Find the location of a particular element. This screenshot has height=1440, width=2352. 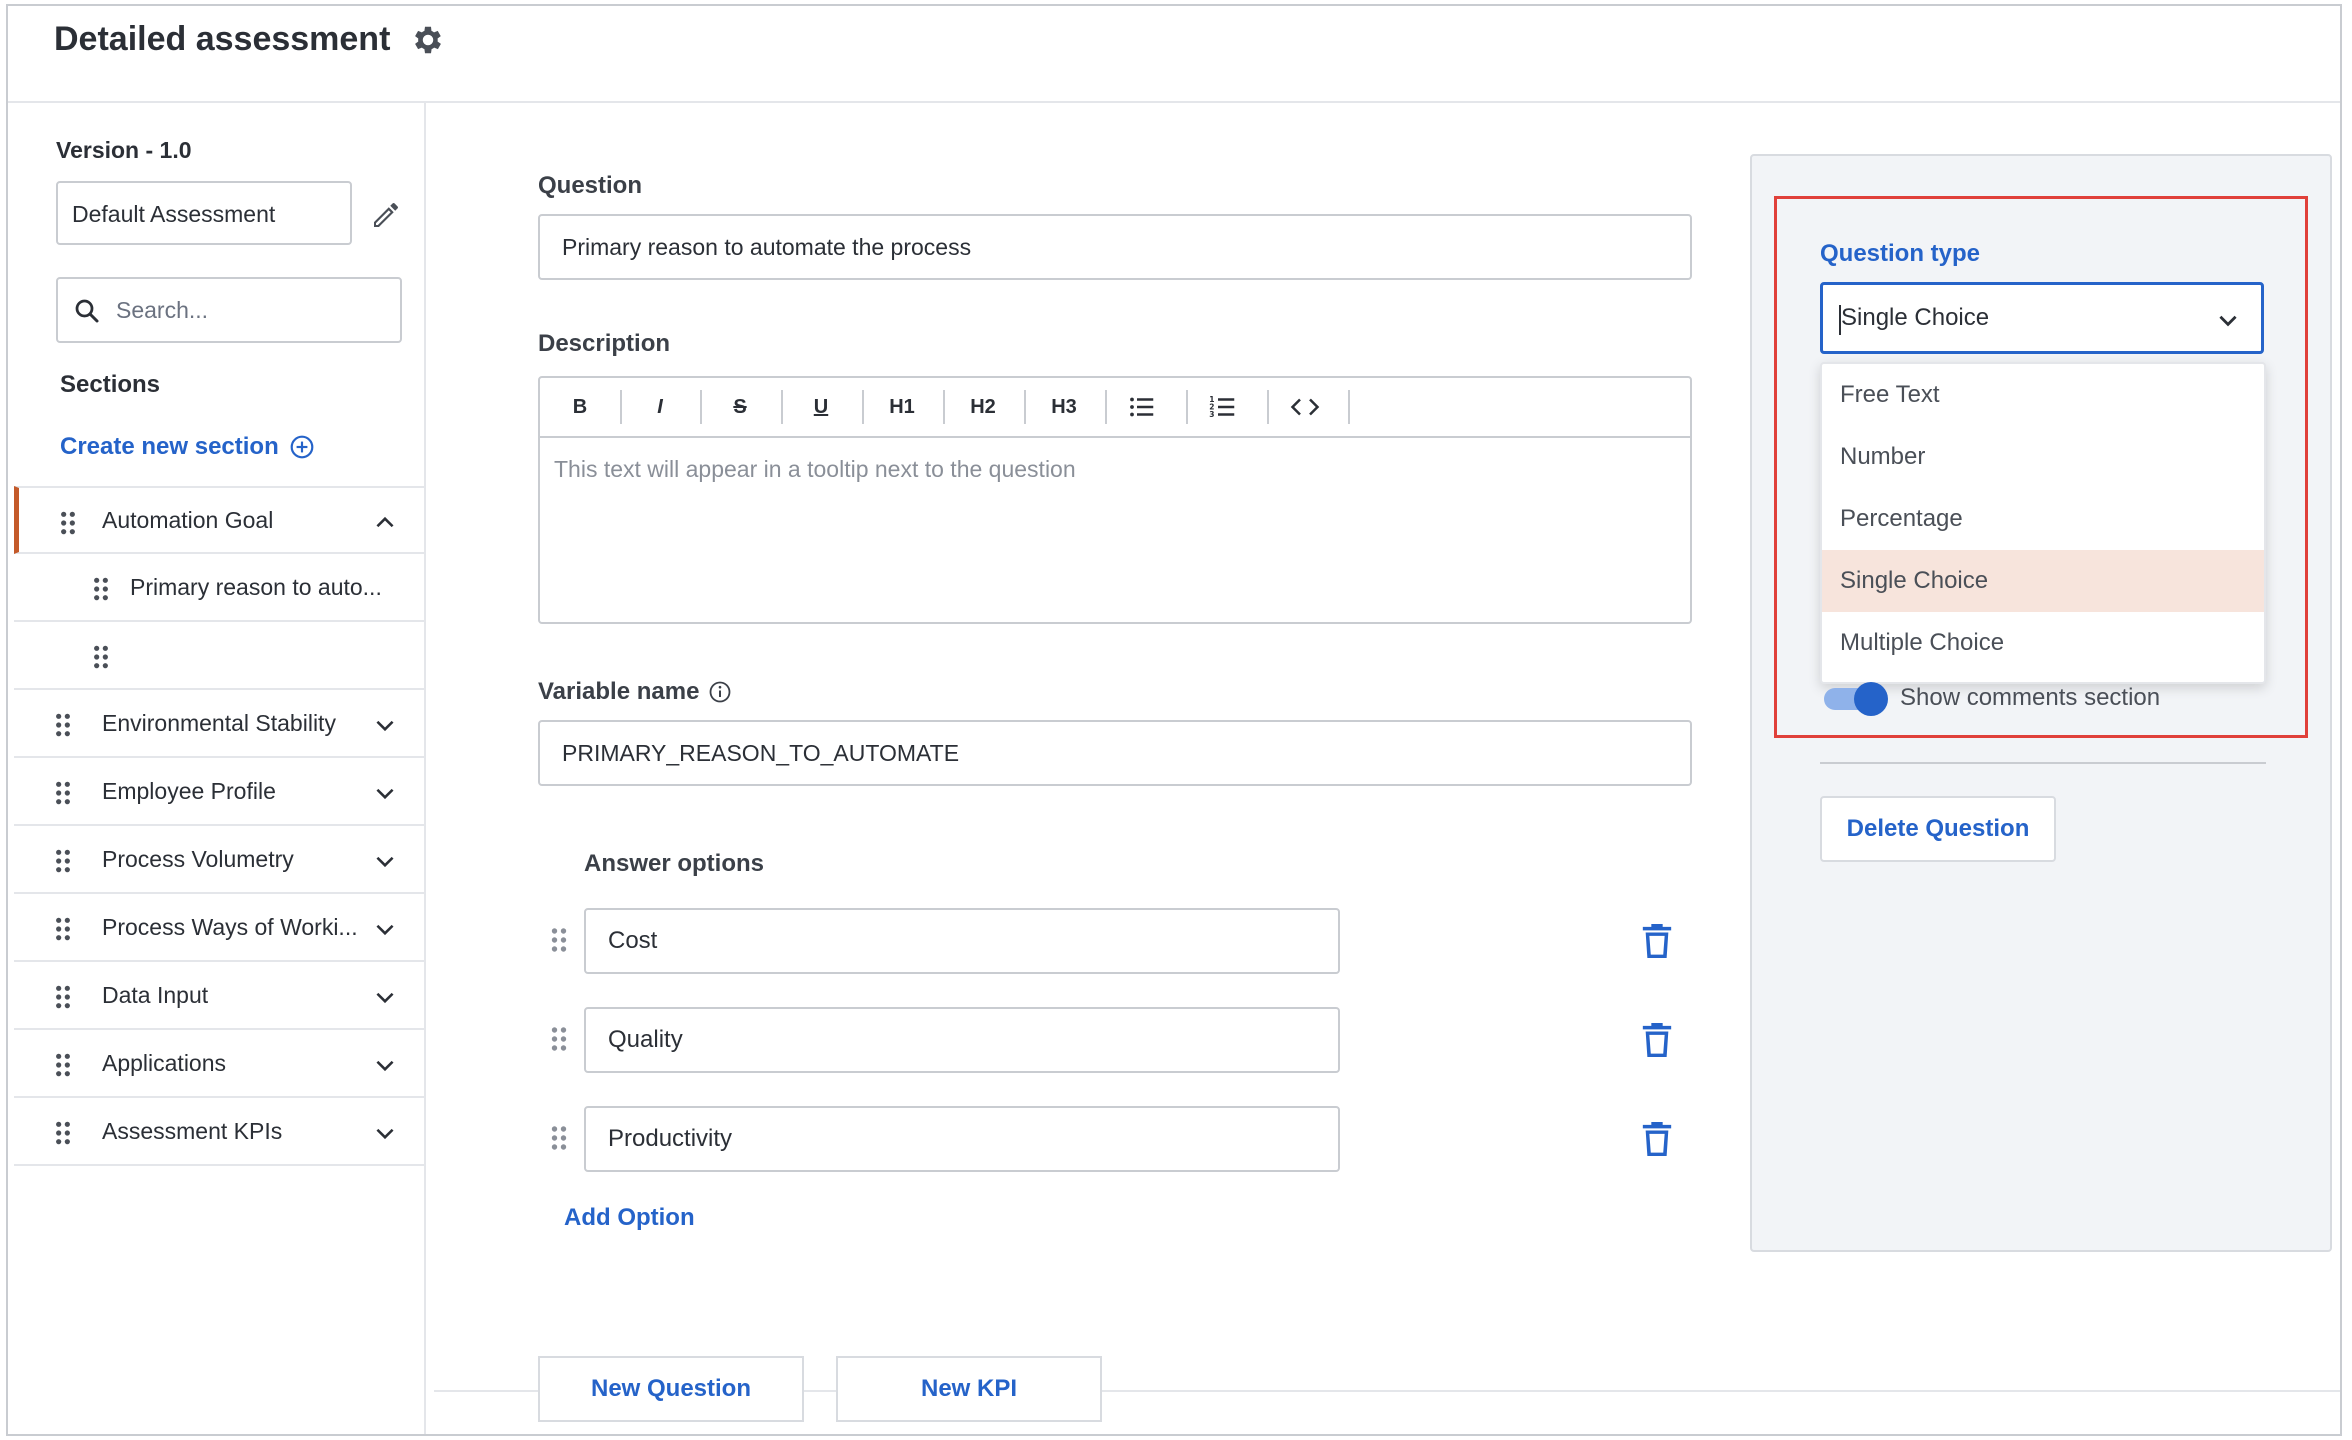

info-icon is located at coordinates (720, 692).